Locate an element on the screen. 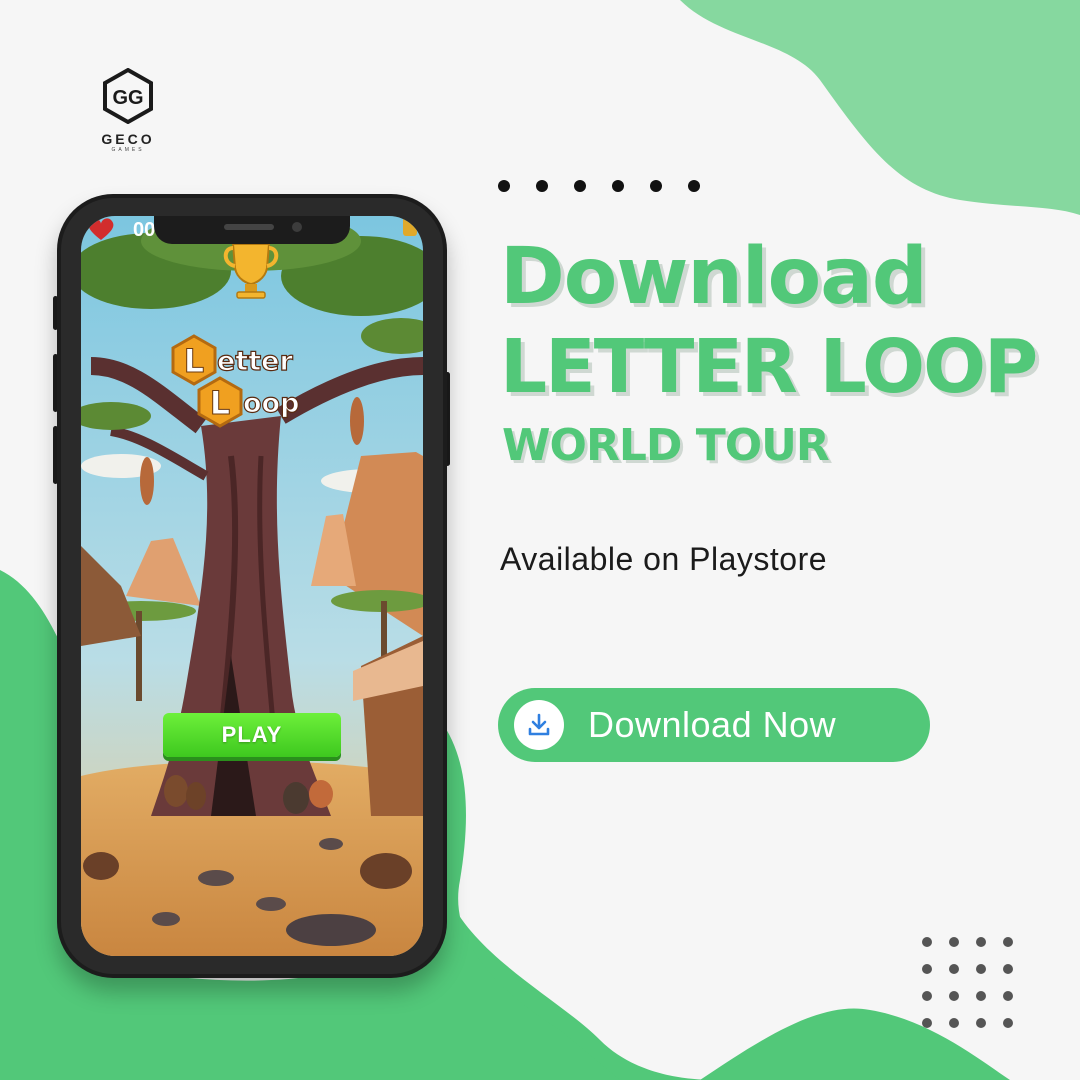  phone-notch is located at coordinates (252, 230).